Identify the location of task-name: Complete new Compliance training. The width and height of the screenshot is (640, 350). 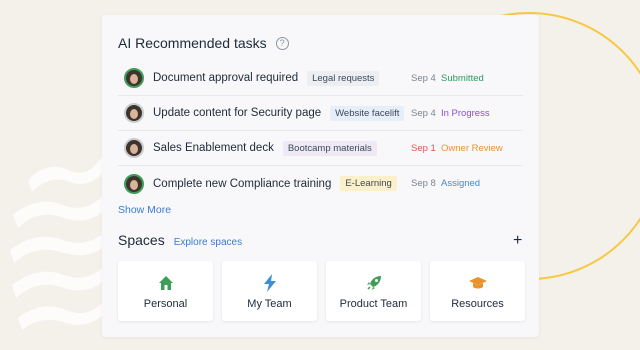
(242, 184).